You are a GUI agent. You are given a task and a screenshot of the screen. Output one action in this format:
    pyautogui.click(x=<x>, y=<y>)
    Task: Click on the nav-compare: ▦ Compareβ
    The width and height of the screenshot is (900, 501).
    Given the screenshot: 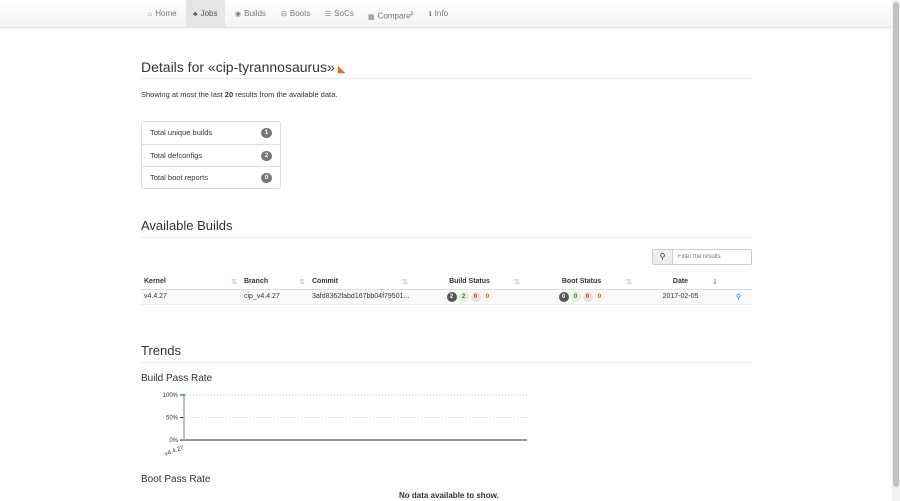 What is the action you would take?
    pyautogui.click(x=390, y=14)
    